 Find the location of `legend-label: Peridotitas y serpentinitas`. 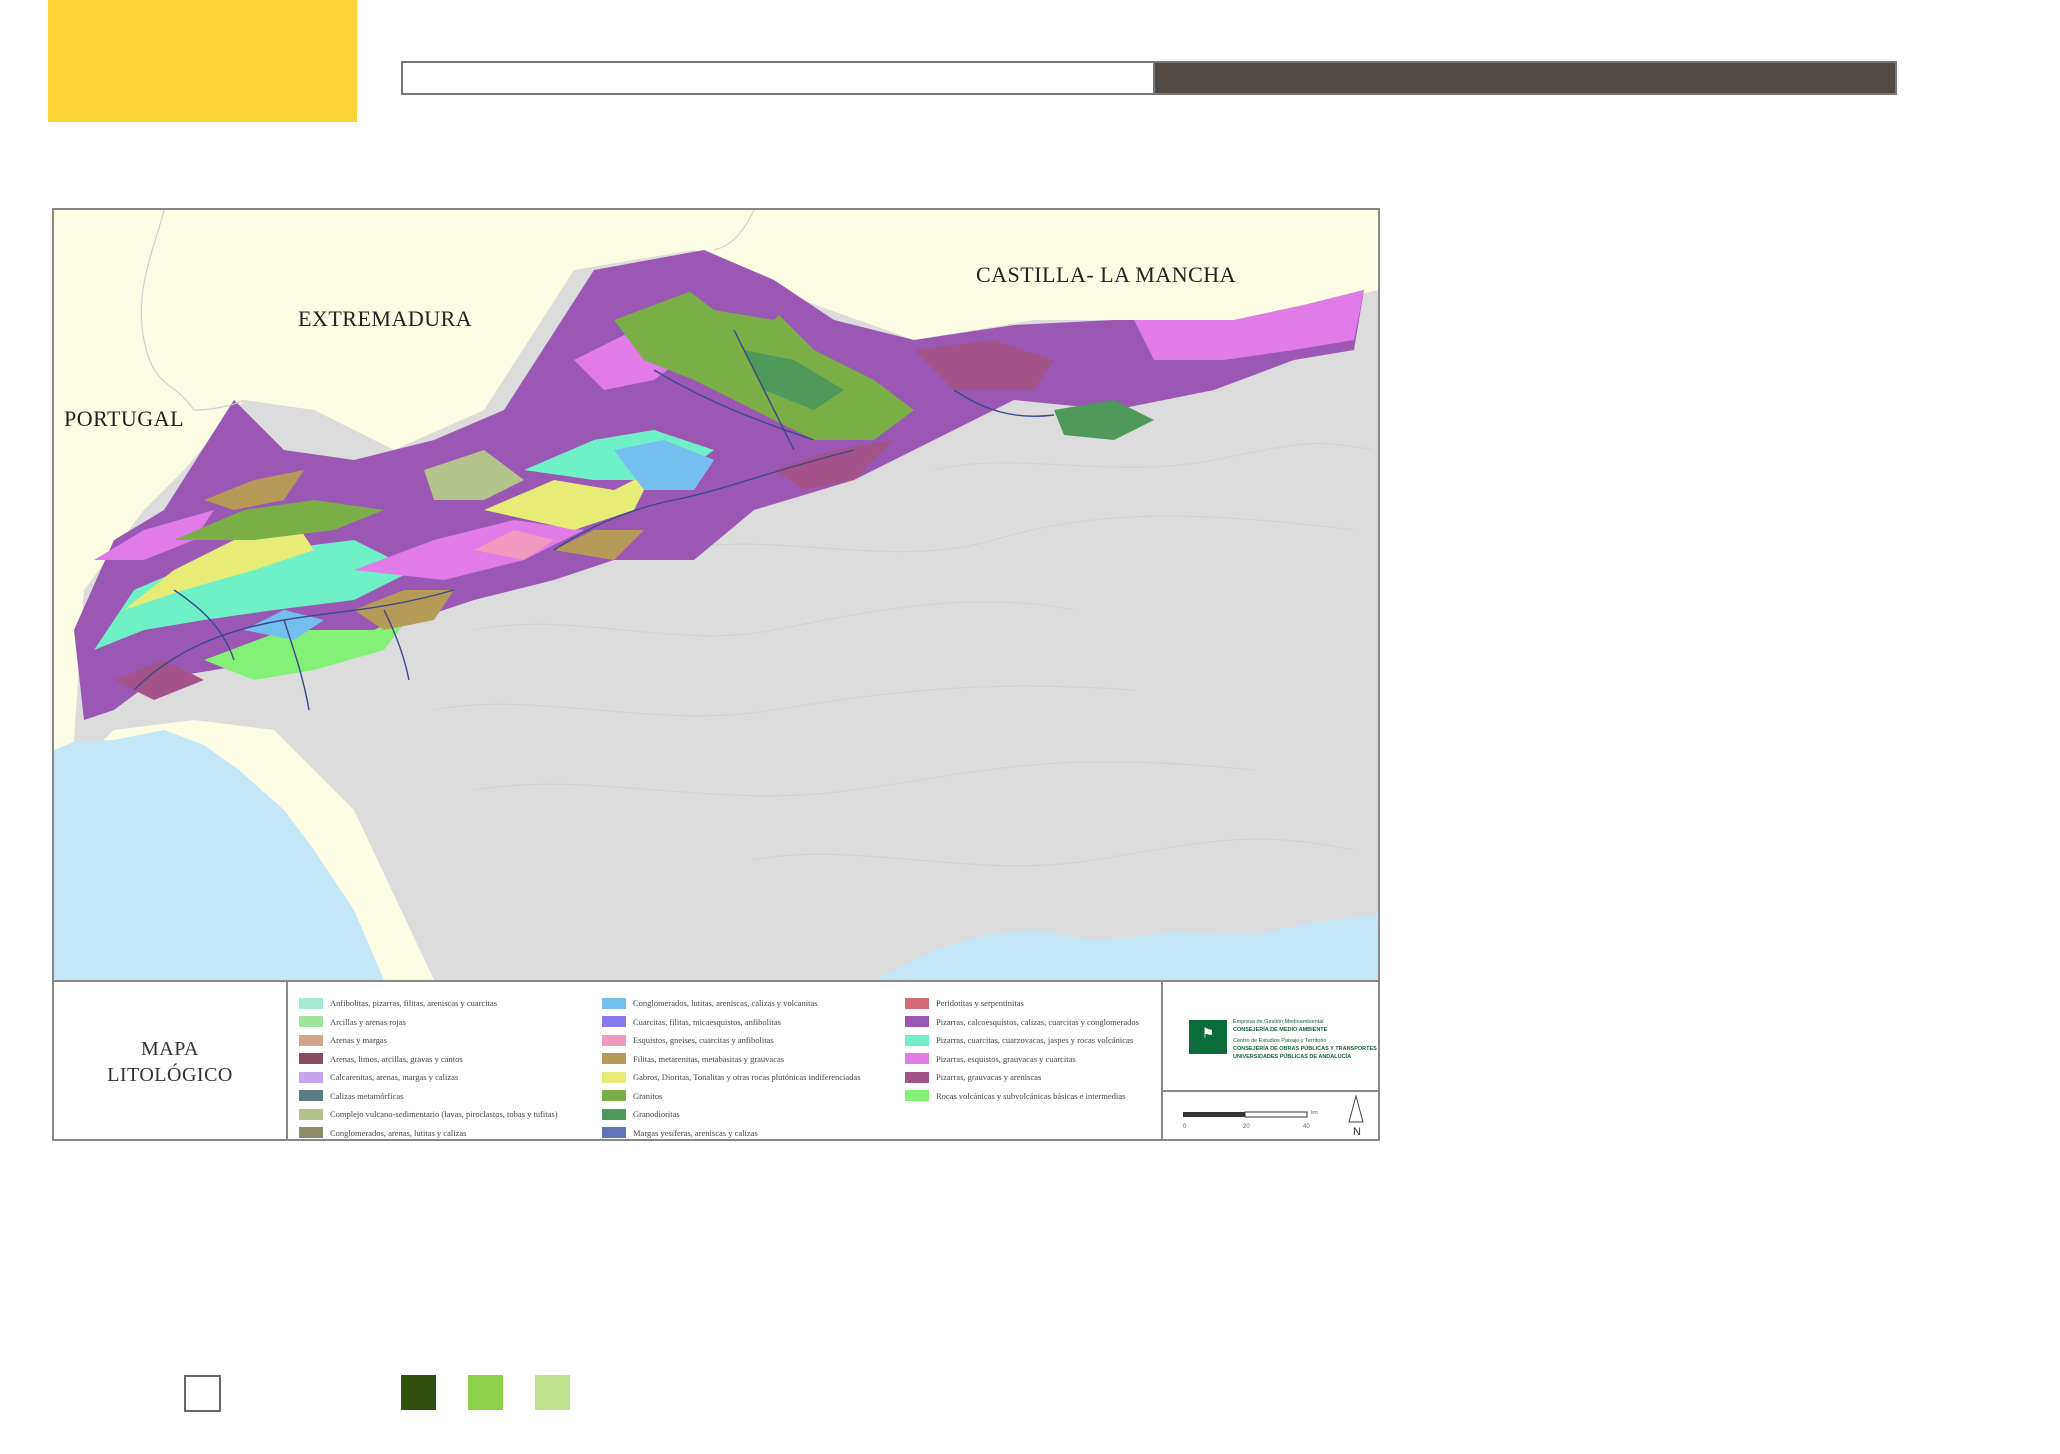

legend-label: Peridotitas y serpentinitas is located at coordinates (980, 1003).